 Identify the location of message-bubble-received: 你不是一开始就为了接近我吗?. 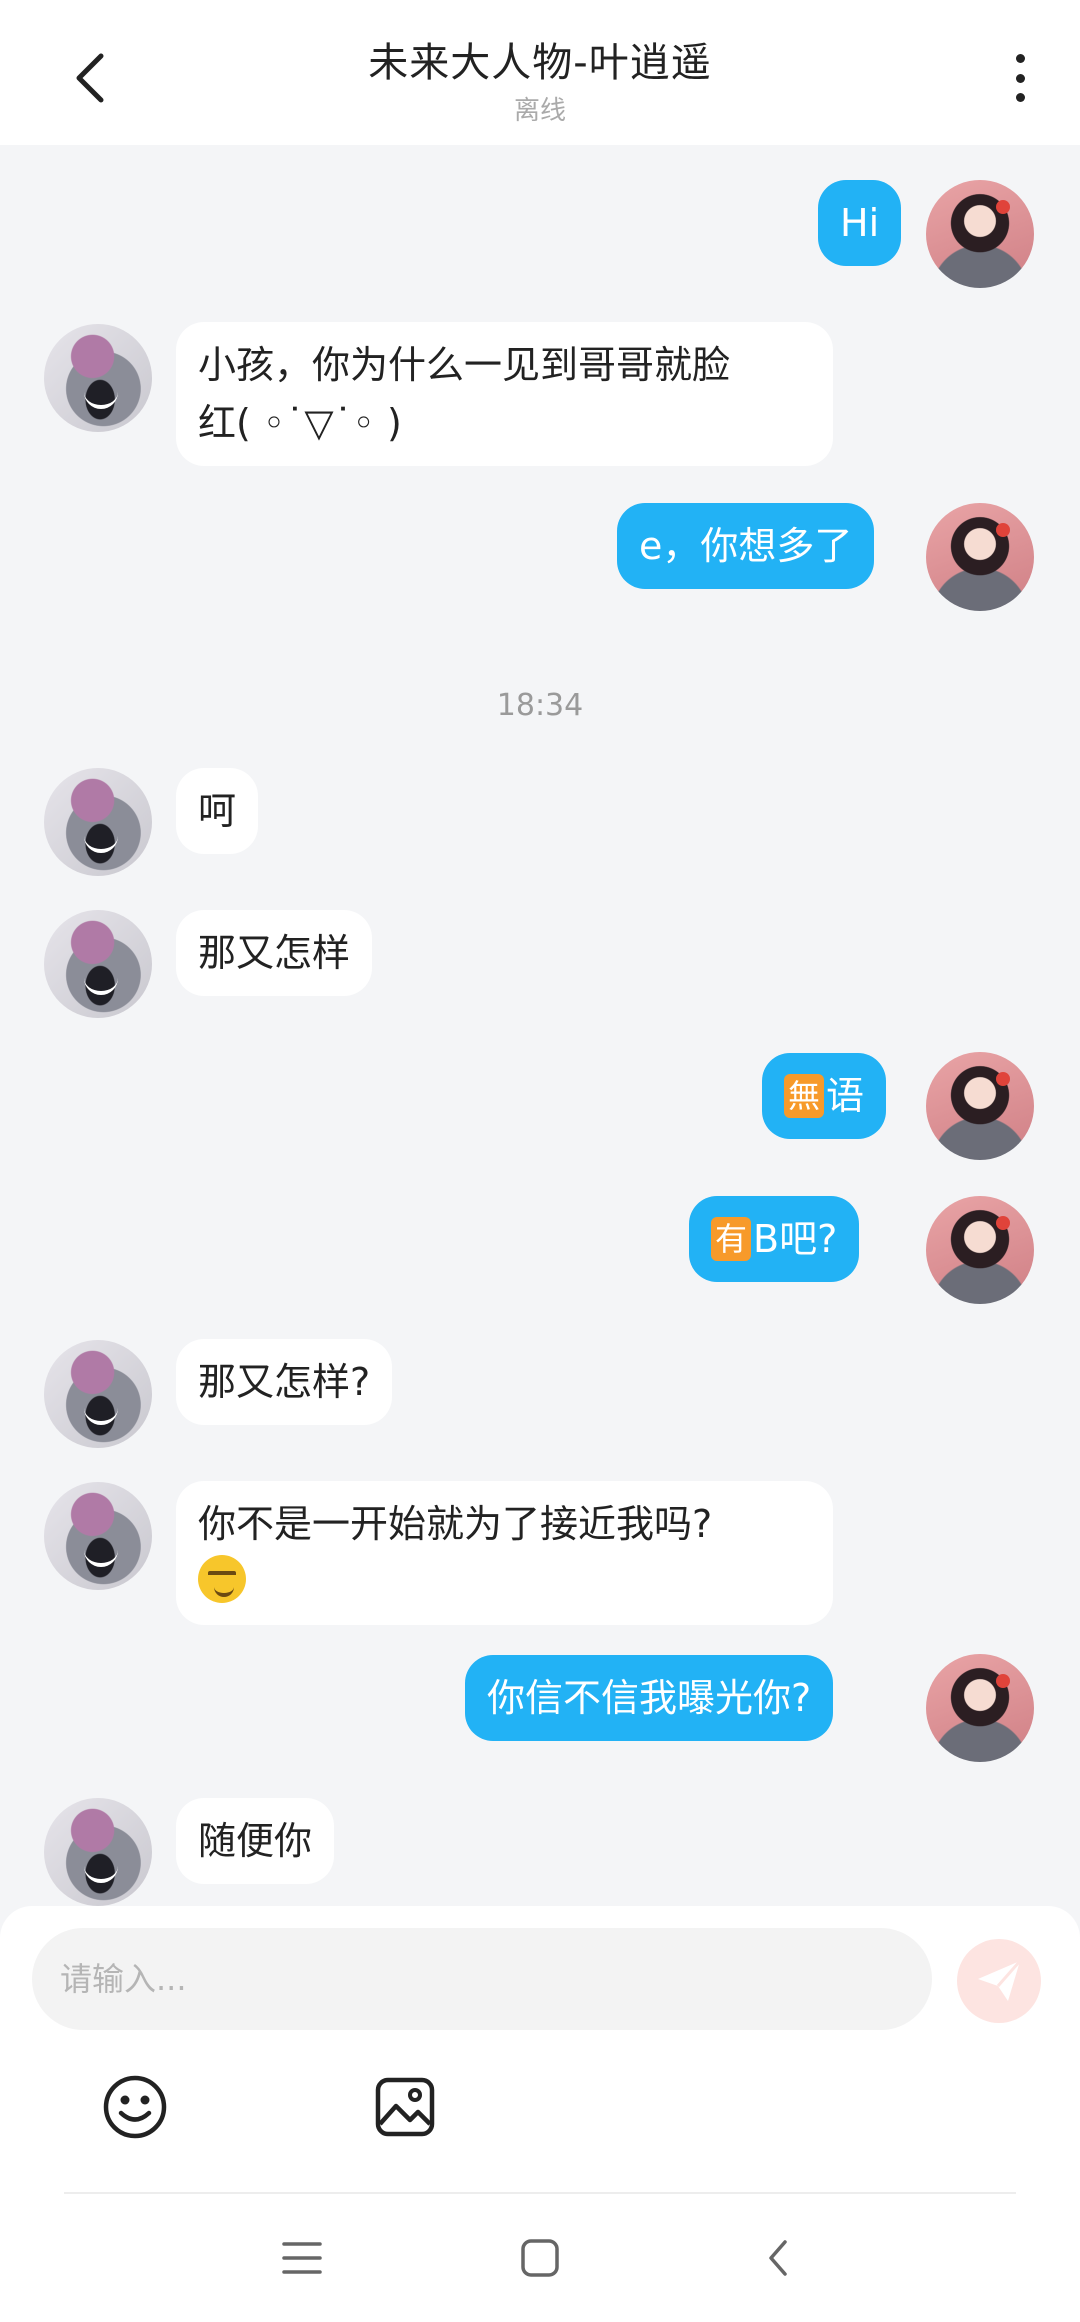
(504, 1553).